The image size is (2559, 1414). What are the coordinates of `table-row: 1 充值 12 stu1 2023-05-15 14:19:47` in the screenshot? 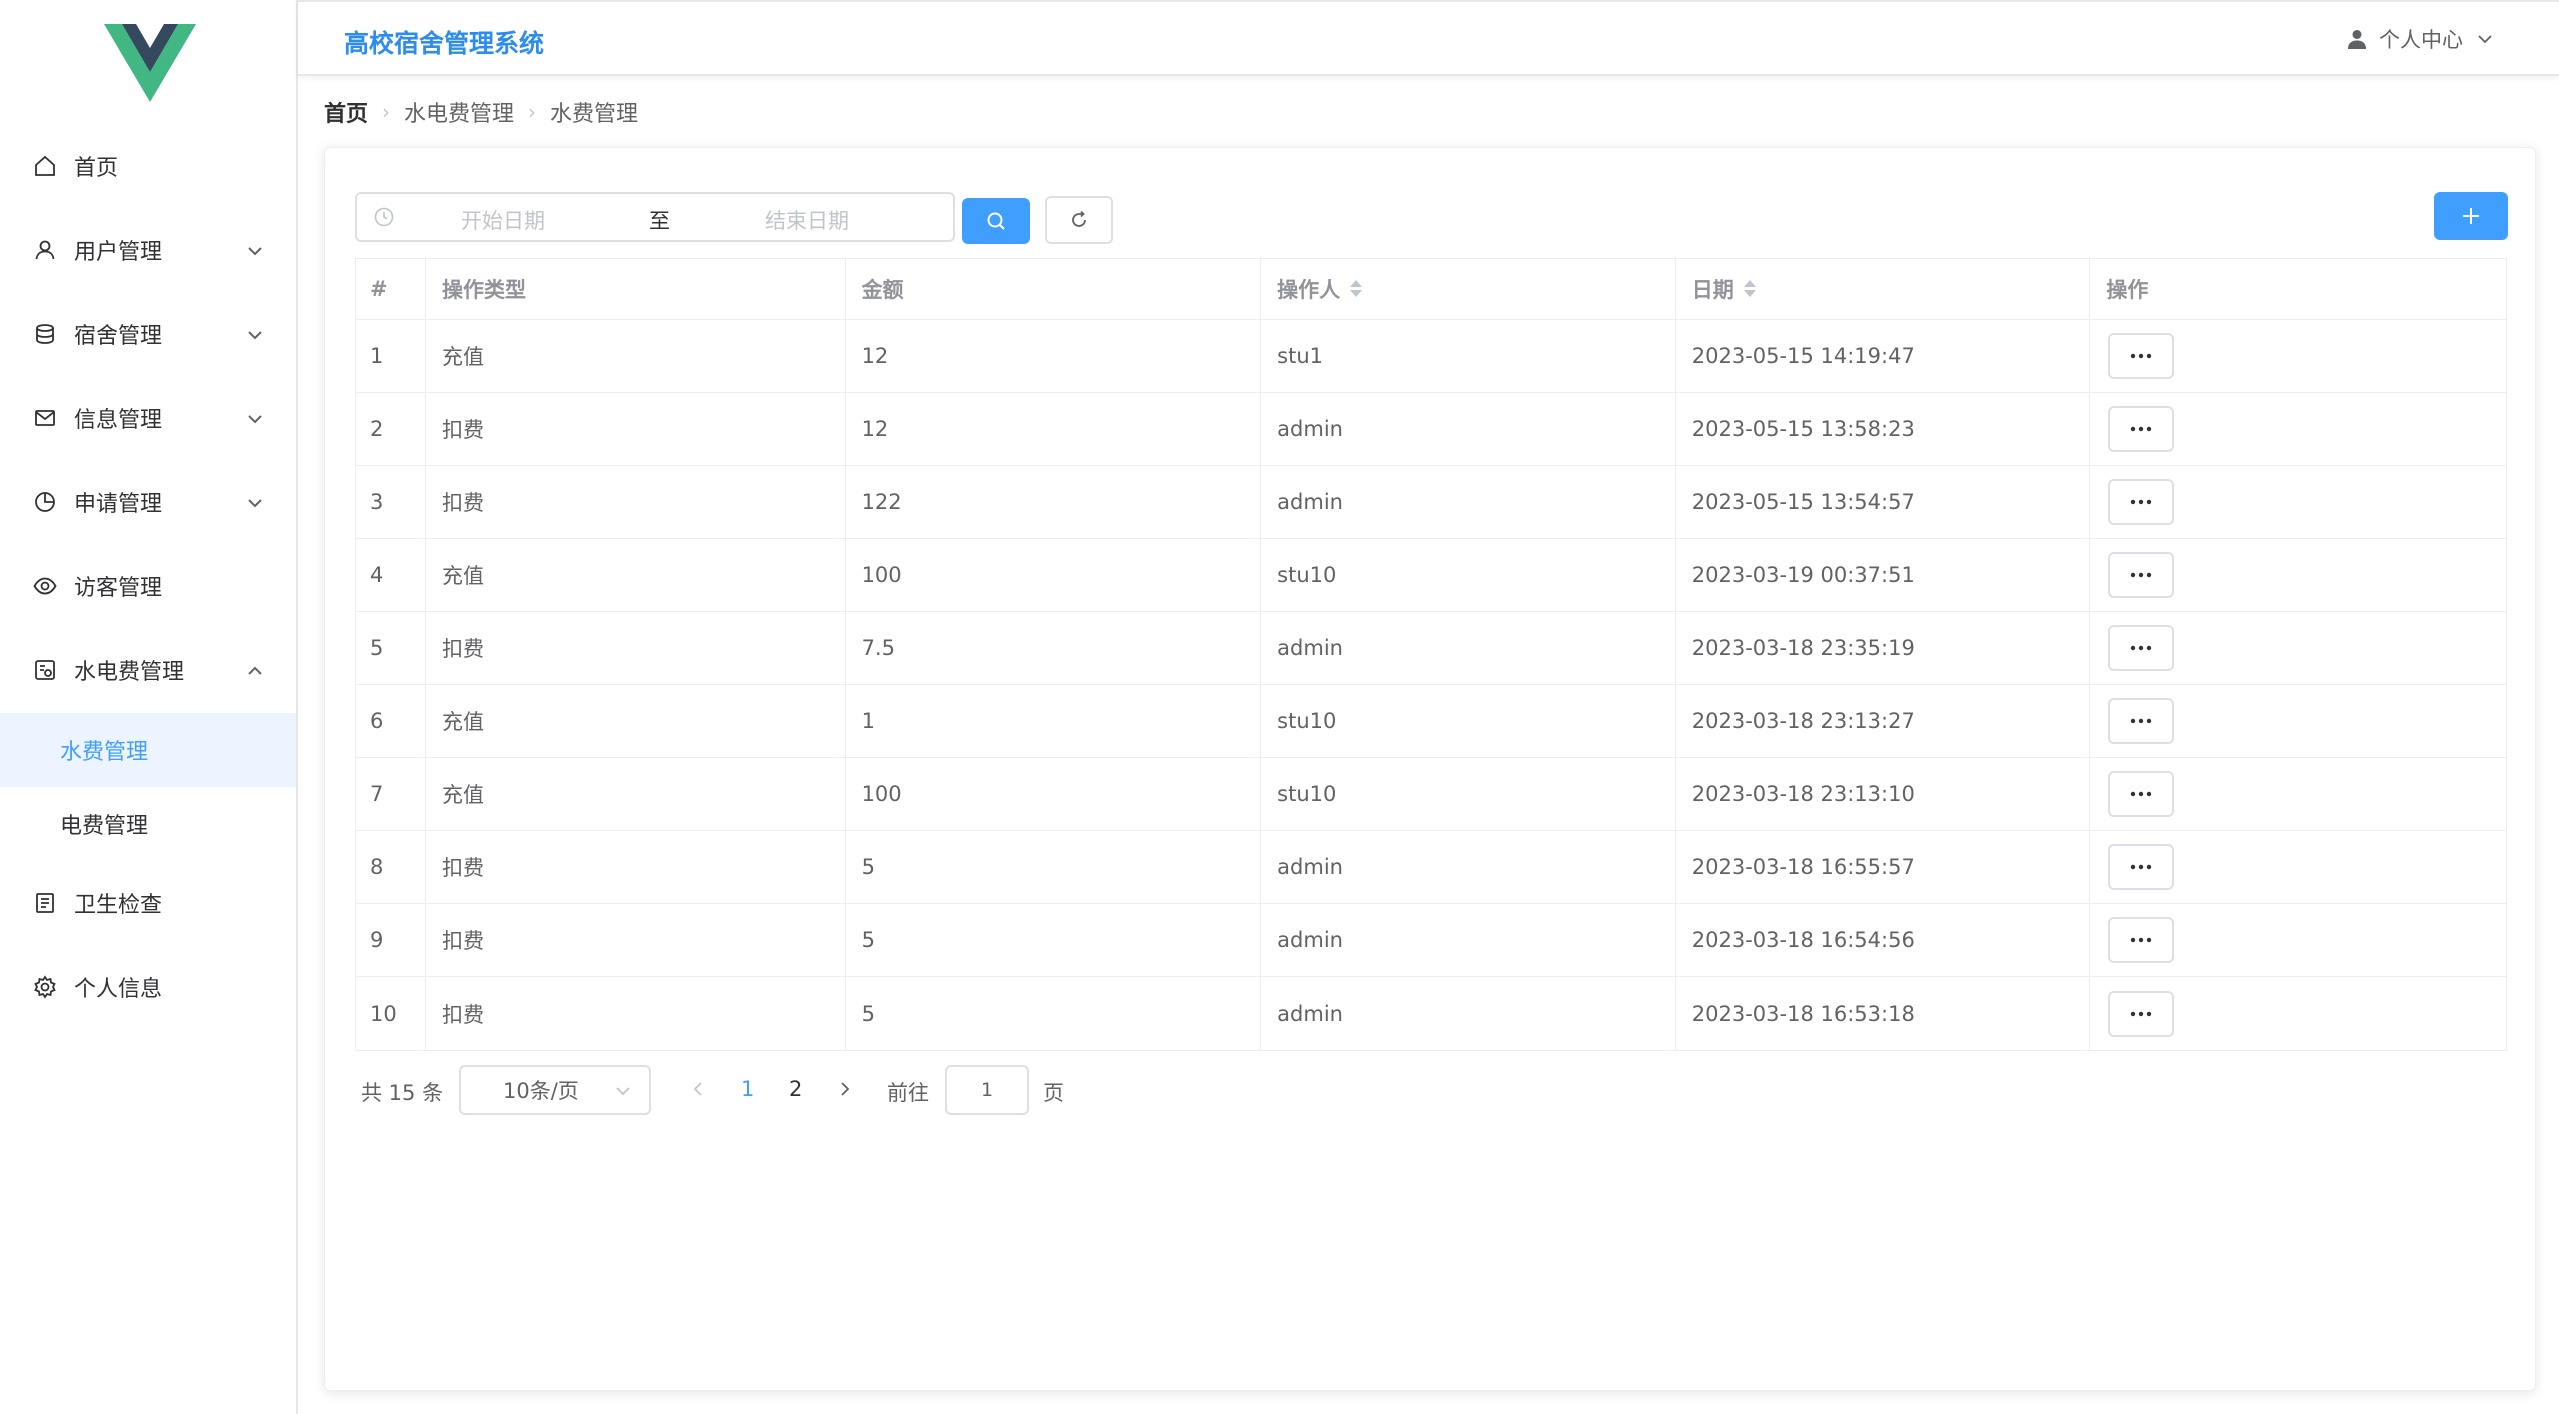 It's located at (1431, 356).